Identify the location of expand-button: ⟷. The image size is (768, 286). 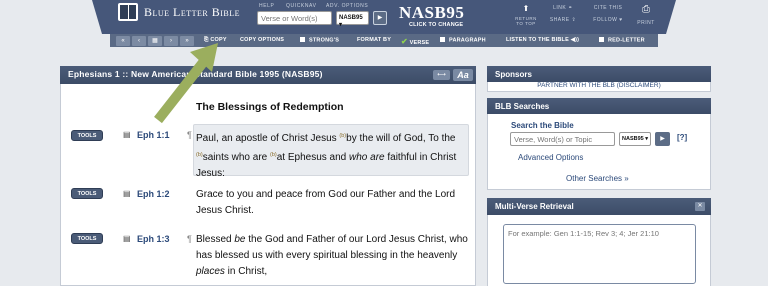
(441, 75).